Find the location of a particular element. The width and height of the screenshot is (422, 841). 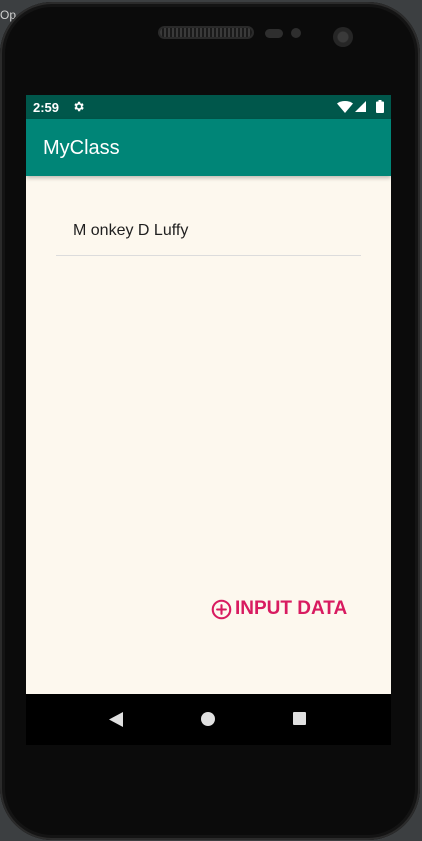

status-bar: 2:59 is located at coordinates (208, 107).